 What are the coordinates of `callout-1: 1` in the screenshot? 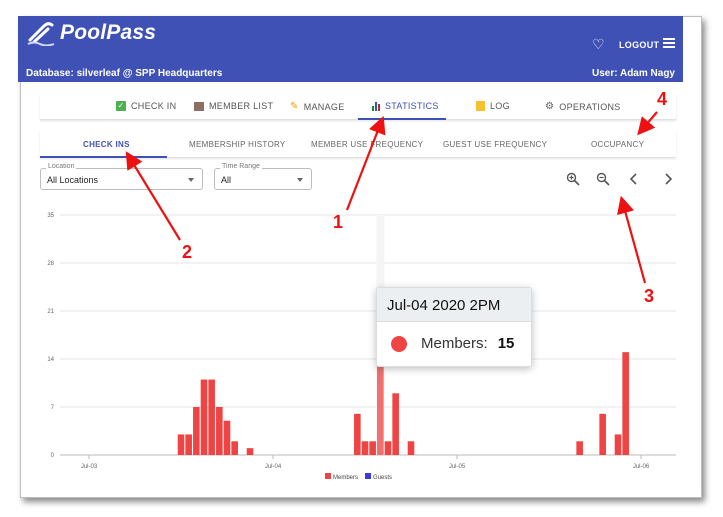 It's located at (338, 222).